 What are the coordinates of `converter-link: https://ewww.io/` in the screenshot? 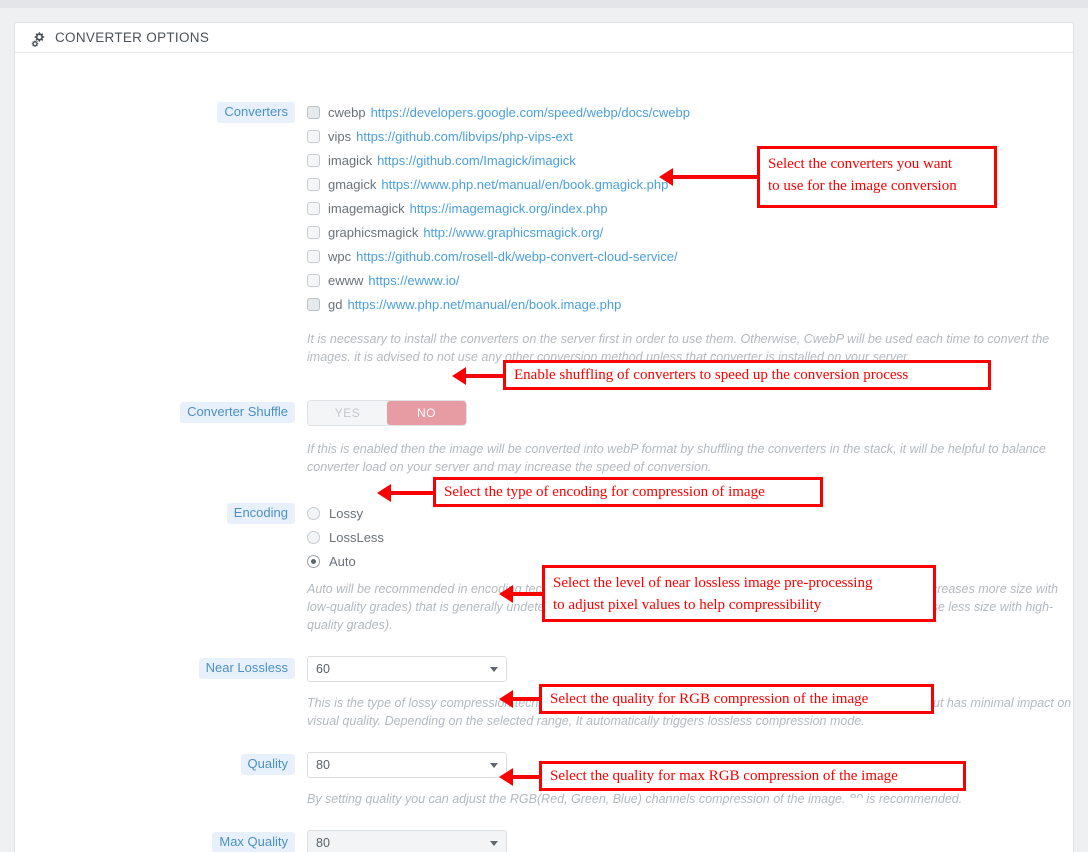 It's located at (413, 280).